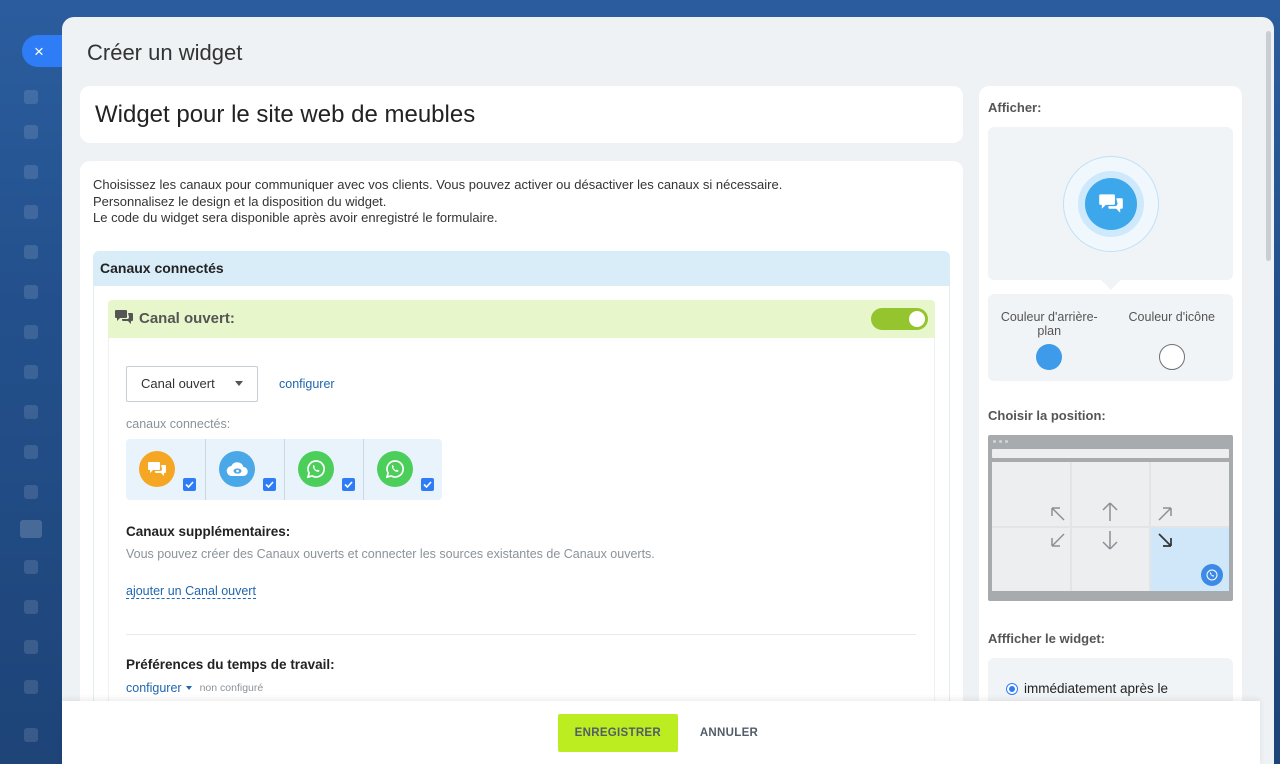 The image size is (1280, 764). What do you see at coordinates (1171, 317) in the screenshot?
I see `icon-color-label: Couleur d'icône` at bounding box center [1171, 317].